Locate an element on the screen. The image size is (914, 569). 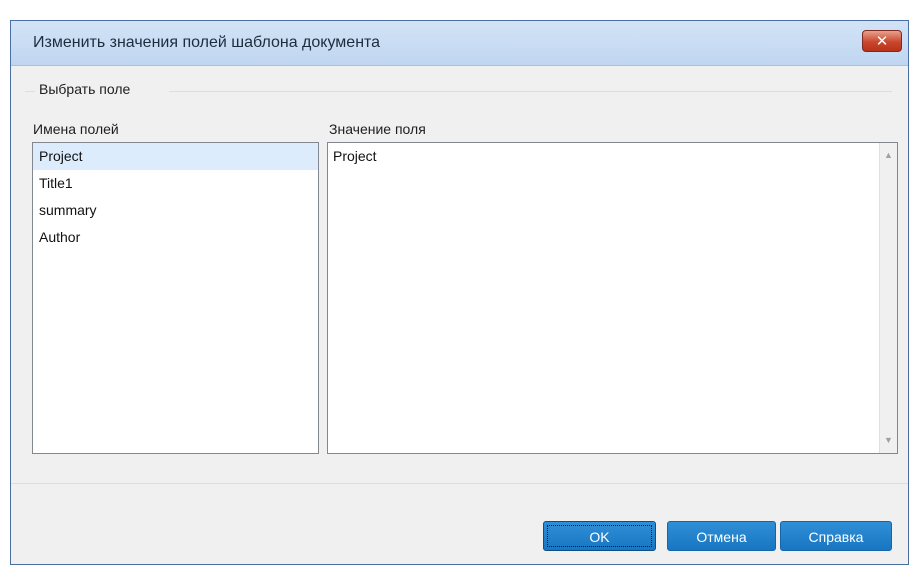
field-names-header: Имена полей is located at coordinates (76, 129).